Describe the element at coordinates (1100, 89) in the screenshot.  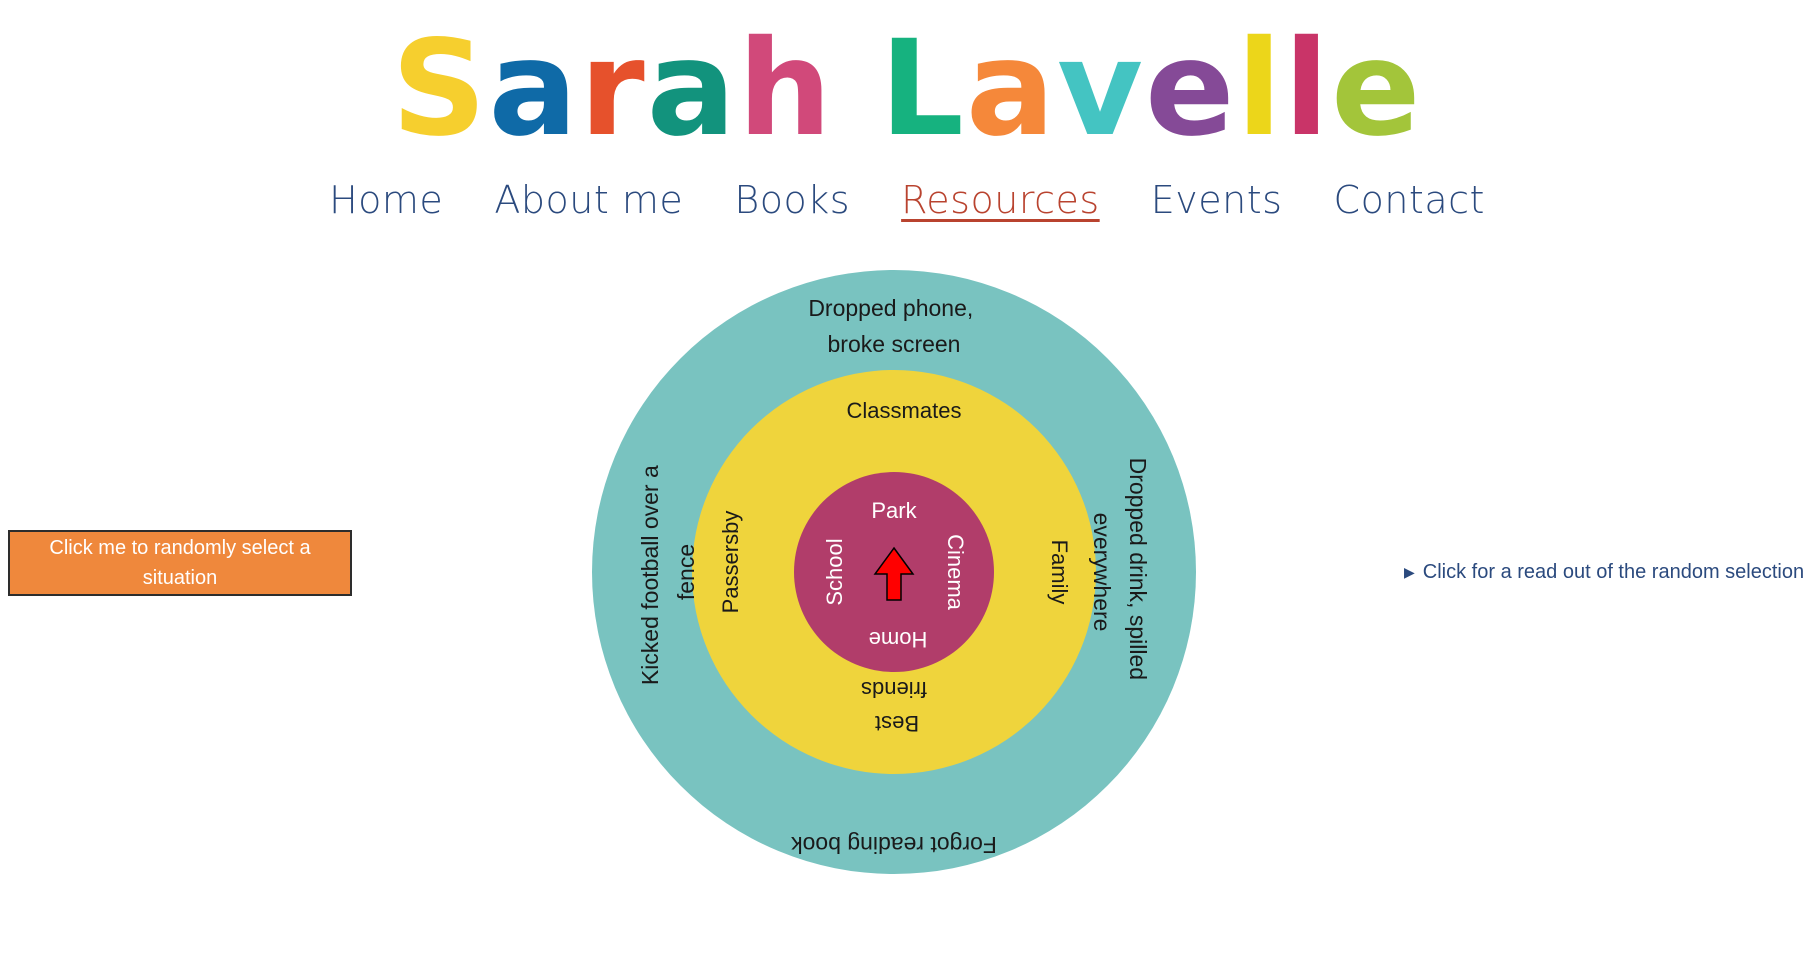
I see `logo-letter: v` at that location.